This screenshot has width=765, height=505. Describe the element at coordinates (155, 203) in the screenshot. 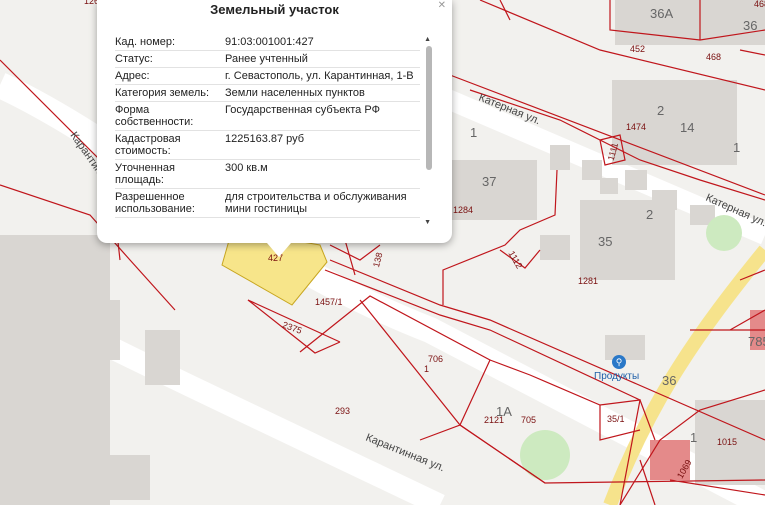

I see `info-key: Разрешенное использование:` at that location.